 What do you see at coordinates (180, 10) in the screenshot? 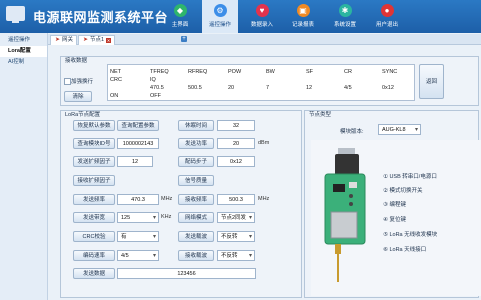
I see `shield-icon: ◆` at bounding box center [180, 10].